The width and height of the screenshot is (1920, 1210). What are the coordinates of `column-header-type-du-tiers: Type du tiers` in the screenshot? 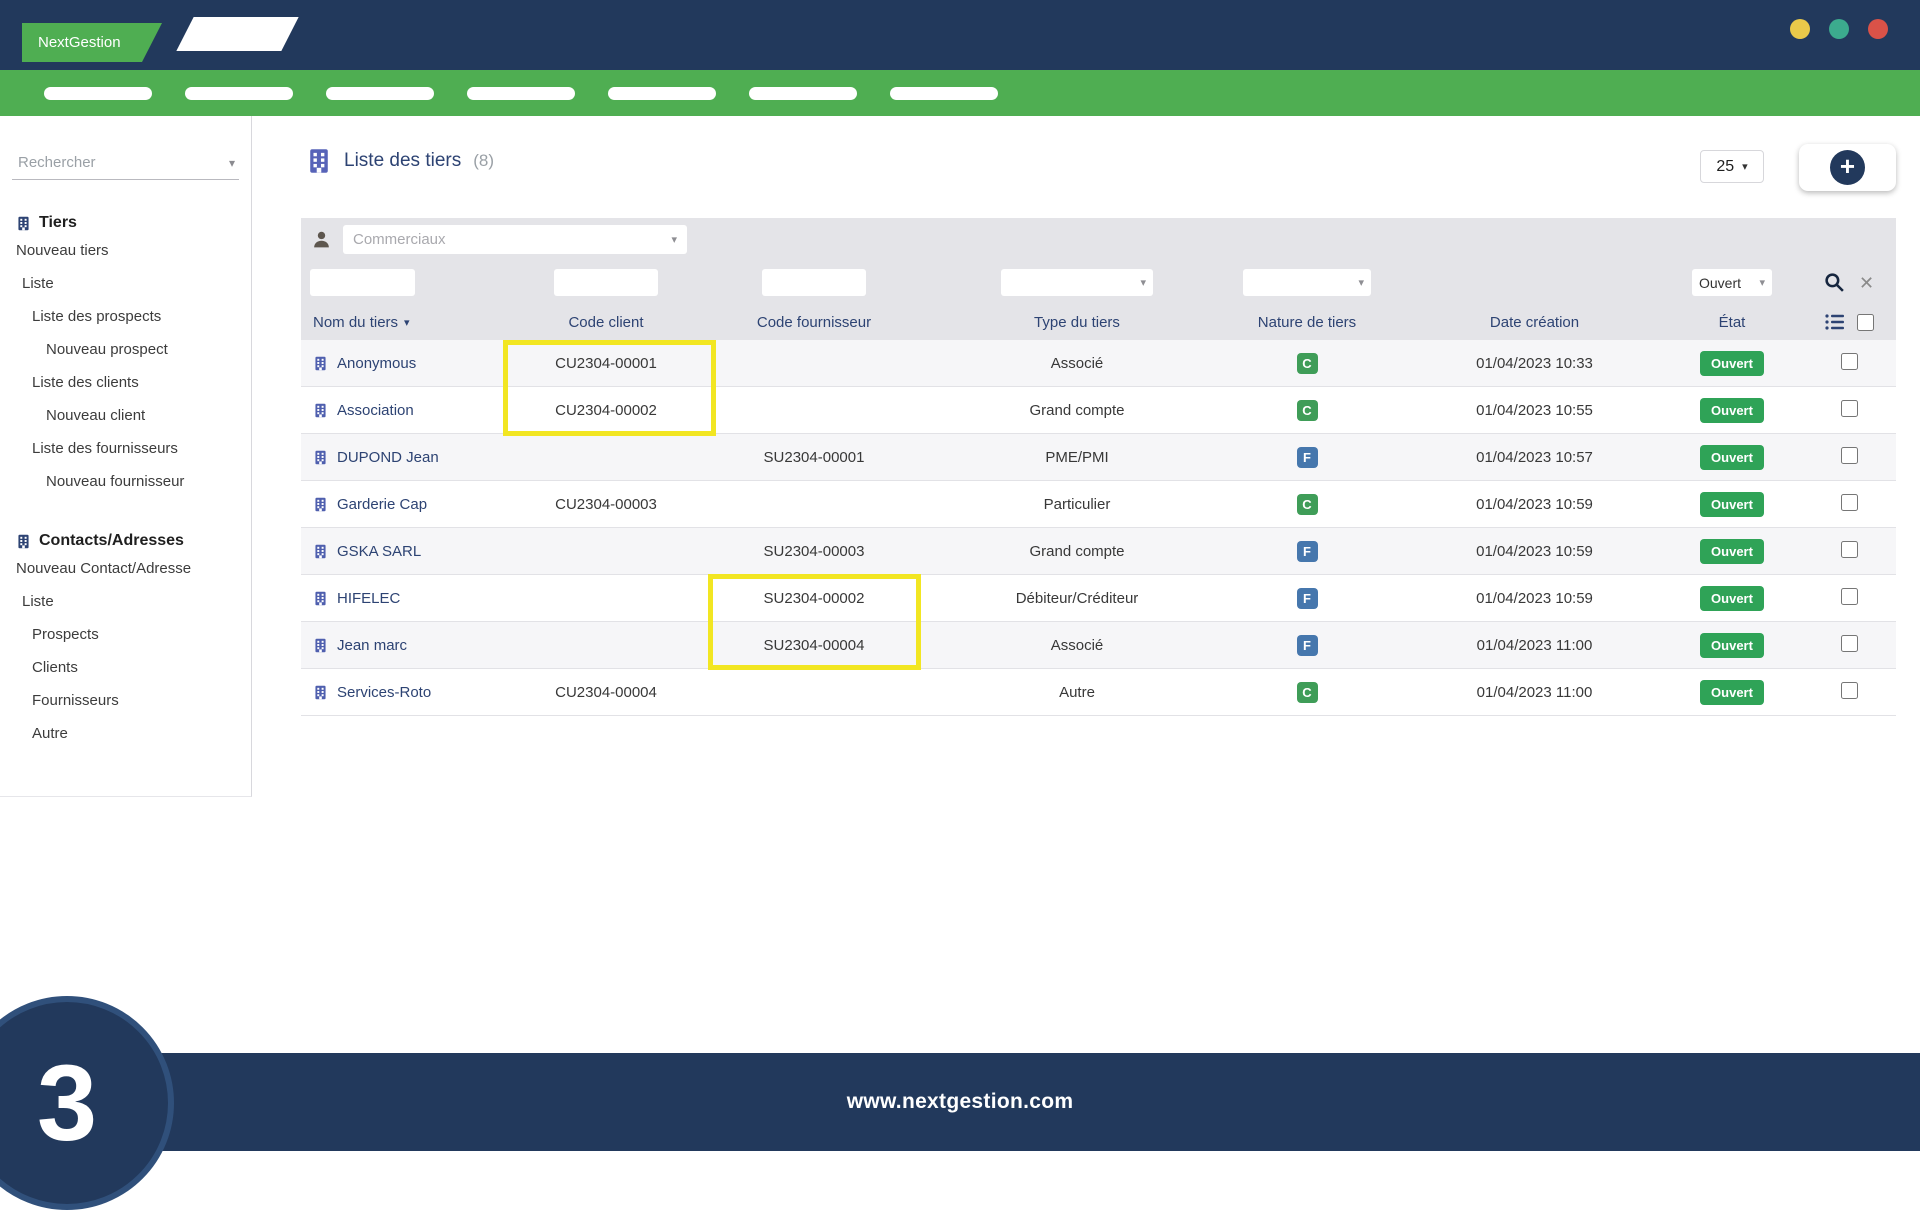 It's located at (1077, 322).